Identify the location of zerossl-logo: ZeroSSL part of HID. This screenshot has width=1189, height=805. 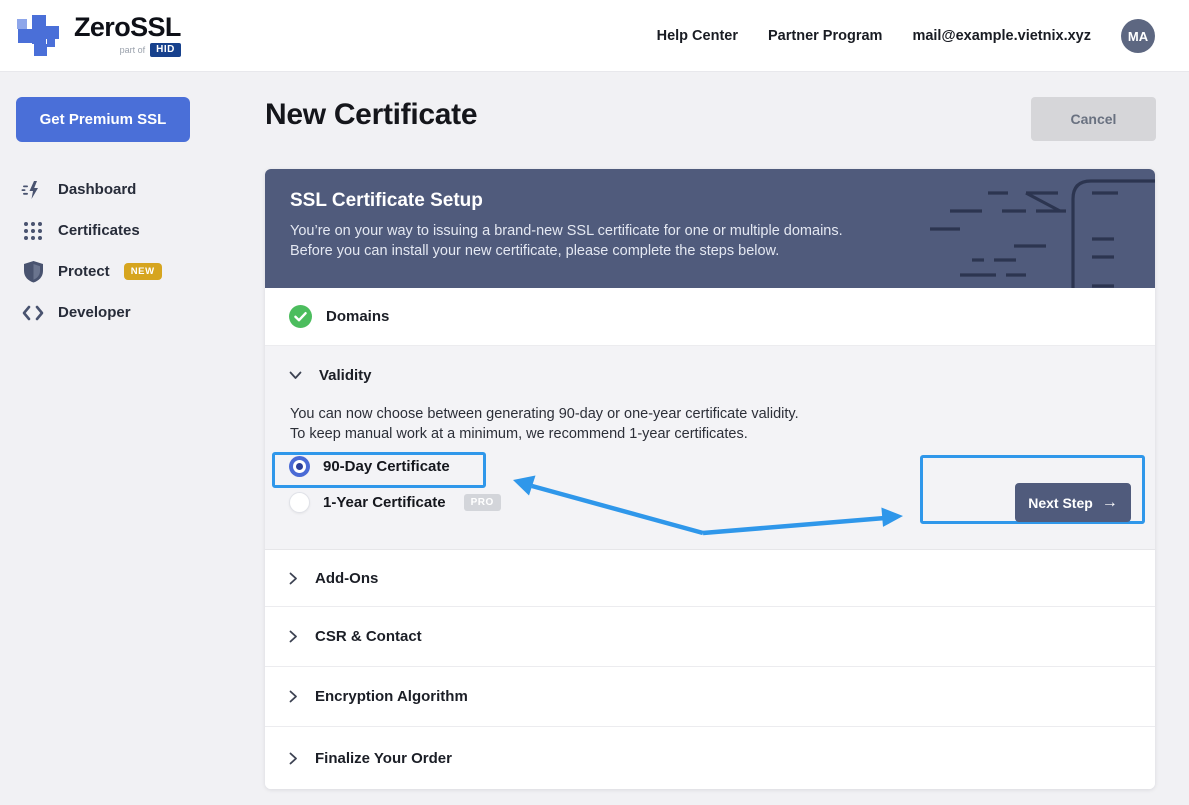
(98, 35).